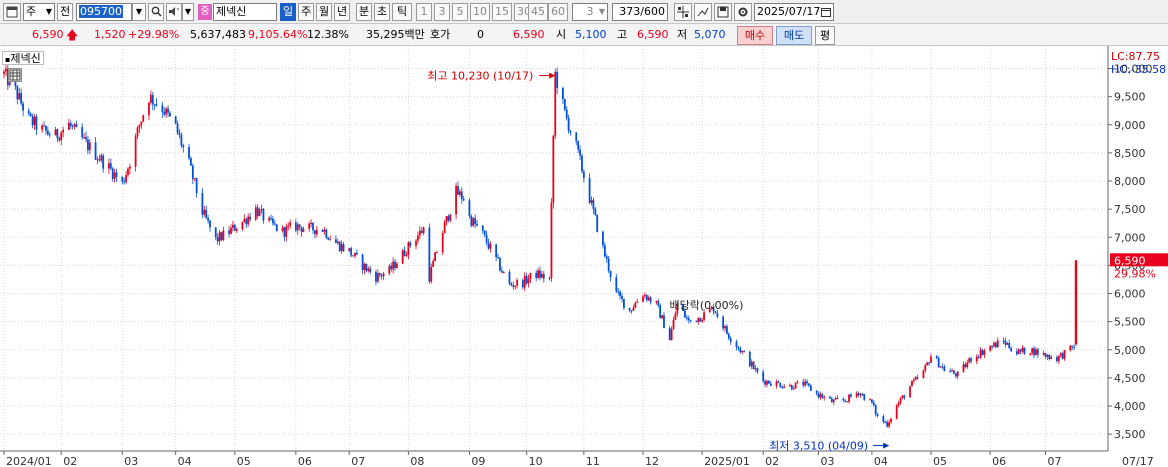 The height and width of the screenshot is (467, 1168). Describe the element at coordinates (12, 12) in the screenshot. I see `window-icon` at that location.